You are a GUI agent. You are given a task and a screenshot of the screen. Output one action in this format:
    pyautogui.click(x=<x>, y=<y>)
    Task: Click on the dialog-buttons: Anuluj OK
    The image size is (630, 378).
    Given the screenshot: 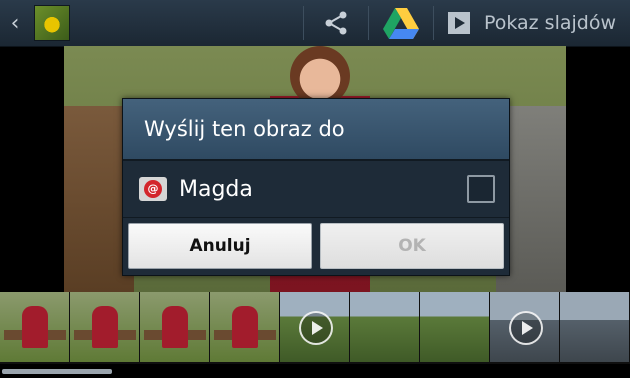 What is the action you would take?
    pyautogui.click(x=316, y=243)
    